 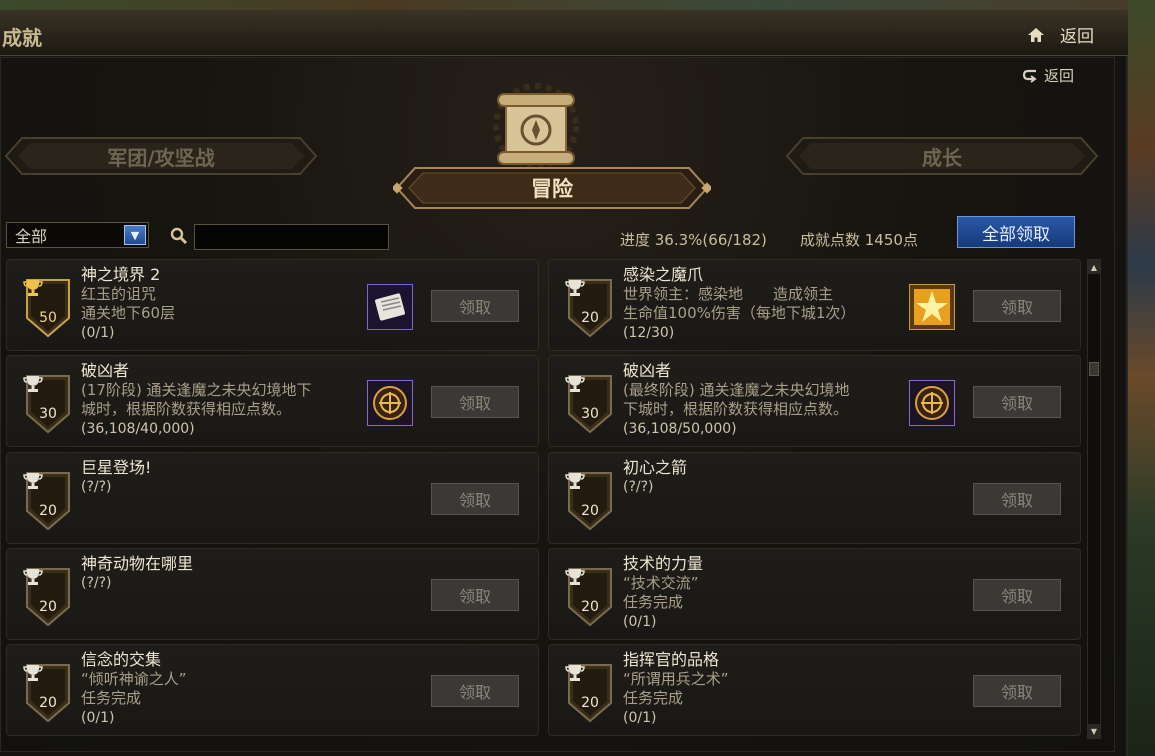 I want to click on achievement-name: 破凶者, so click(x=647, y=370).